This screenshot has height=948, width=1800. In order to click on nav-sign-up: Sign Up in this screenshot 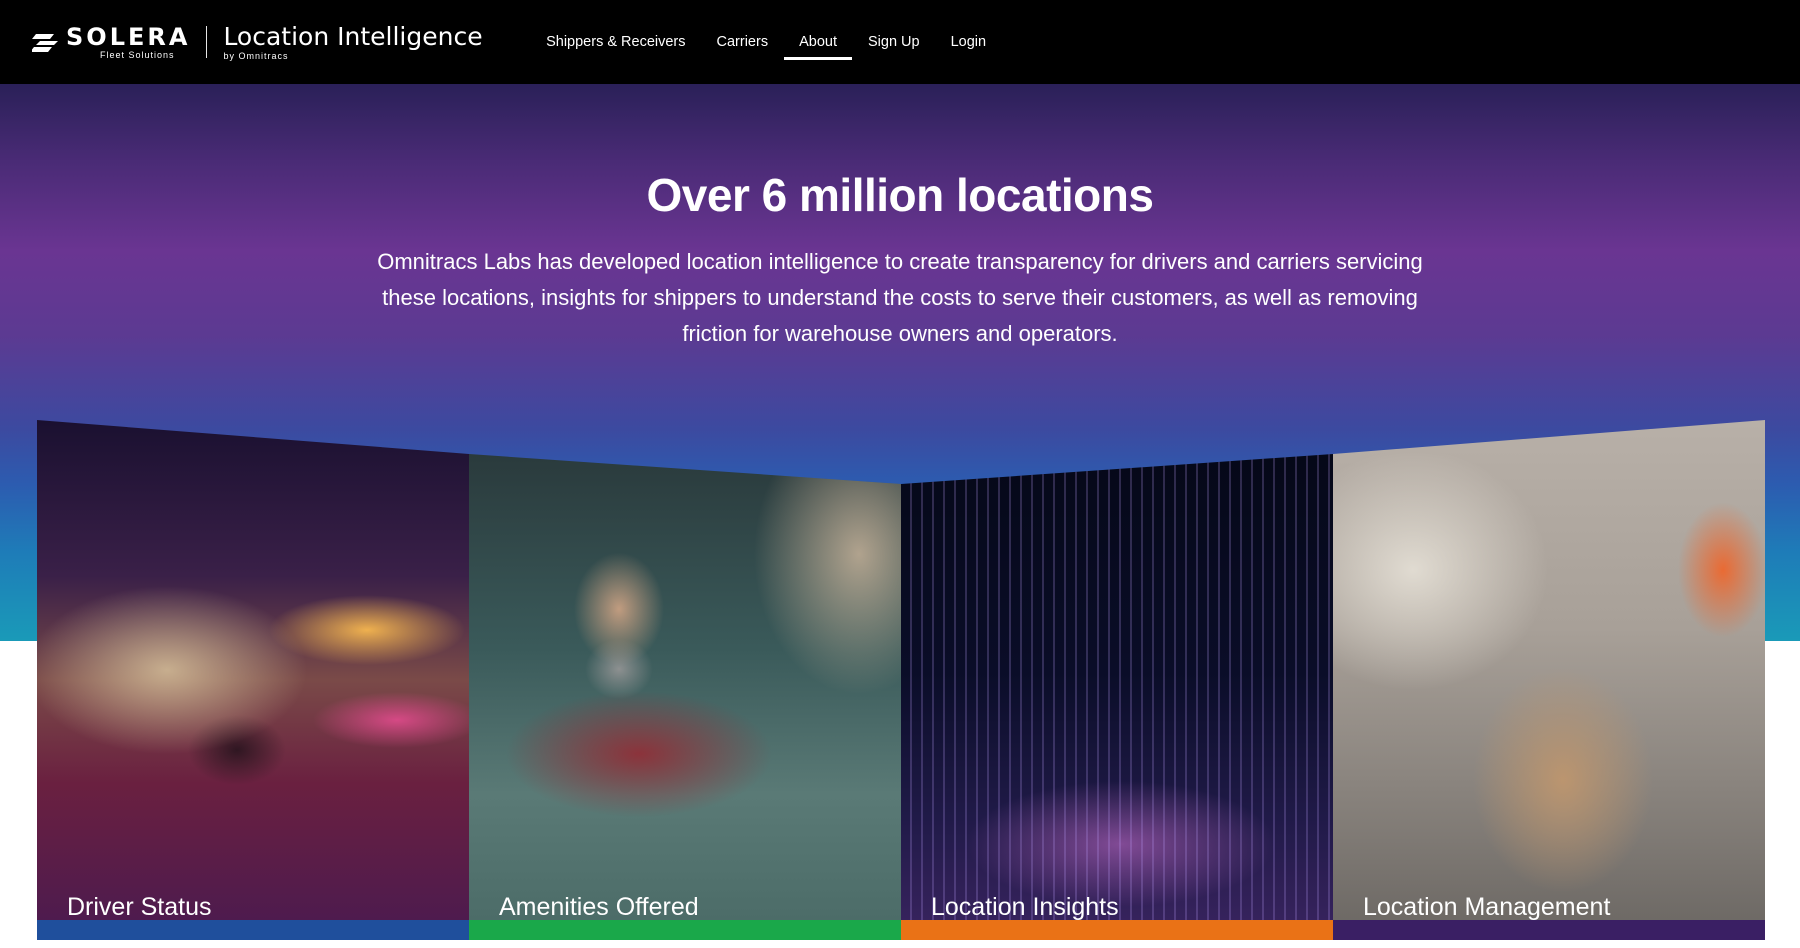, I will do `click(894, 42)`.